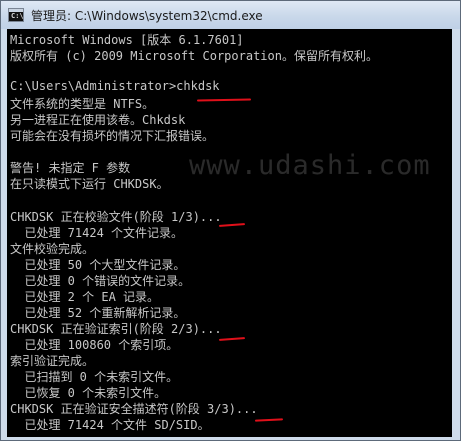 The image size is (461, 441). What do you see at coordinates (127, 40) in the screenshot?
I see `console-line: Microsoft Windows [版本 6.1.7601]` at bounding box center [127, 40].